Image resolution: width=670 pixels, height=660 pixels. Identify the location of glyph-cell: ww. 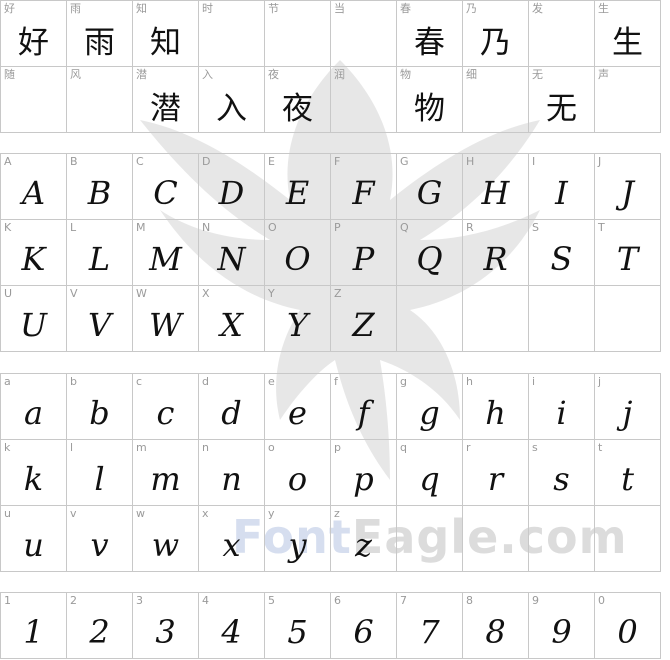
(166, 539).